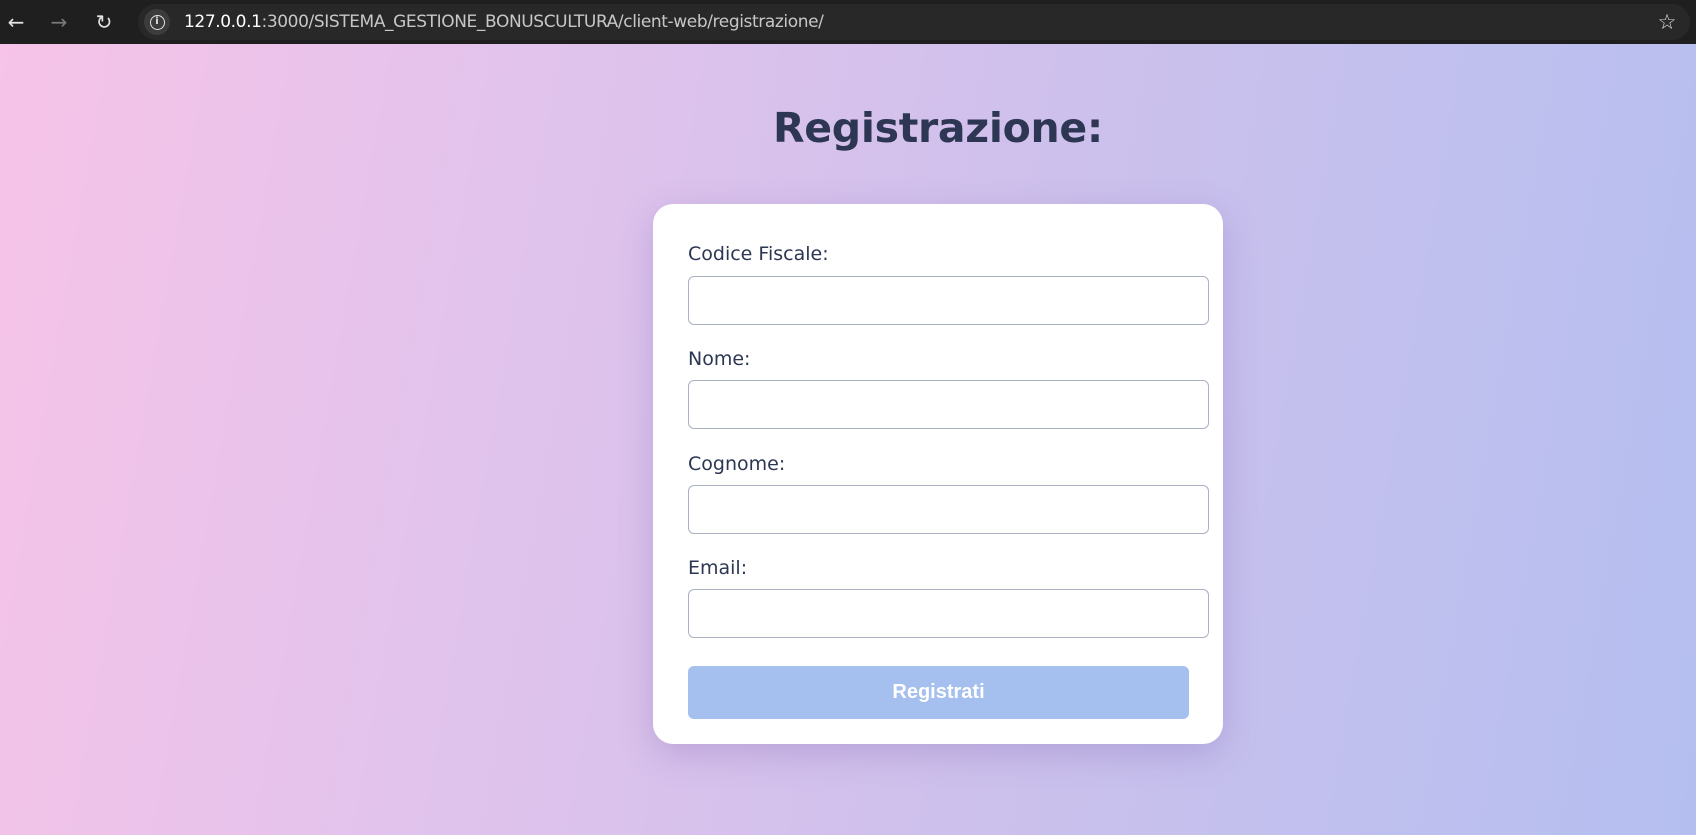  I want to click on codice-fiscale-input, so click(948, 300).